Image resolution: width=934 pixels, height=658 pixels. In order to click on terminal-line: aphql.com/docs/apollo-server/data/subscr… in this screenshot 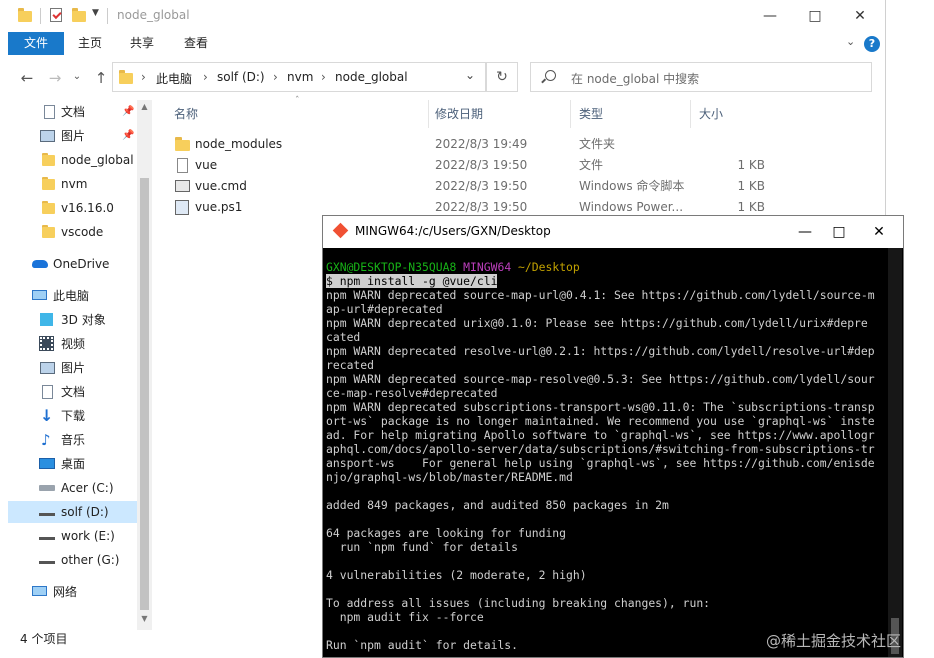, I will do `click(600, 449)`.